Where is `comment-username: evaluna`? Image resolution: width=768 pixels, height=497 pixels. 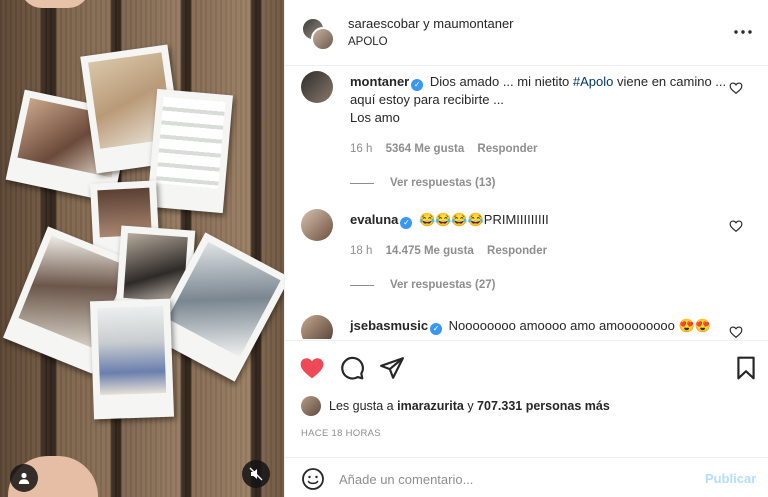 comment-username: evaluna is located at coordinates (374, 219).